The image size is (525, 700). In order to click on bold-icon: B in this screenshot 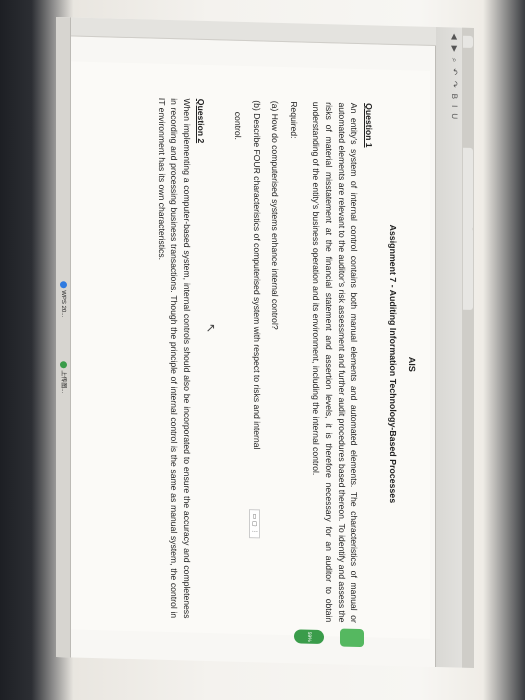, I will do `click(454, 100)`.